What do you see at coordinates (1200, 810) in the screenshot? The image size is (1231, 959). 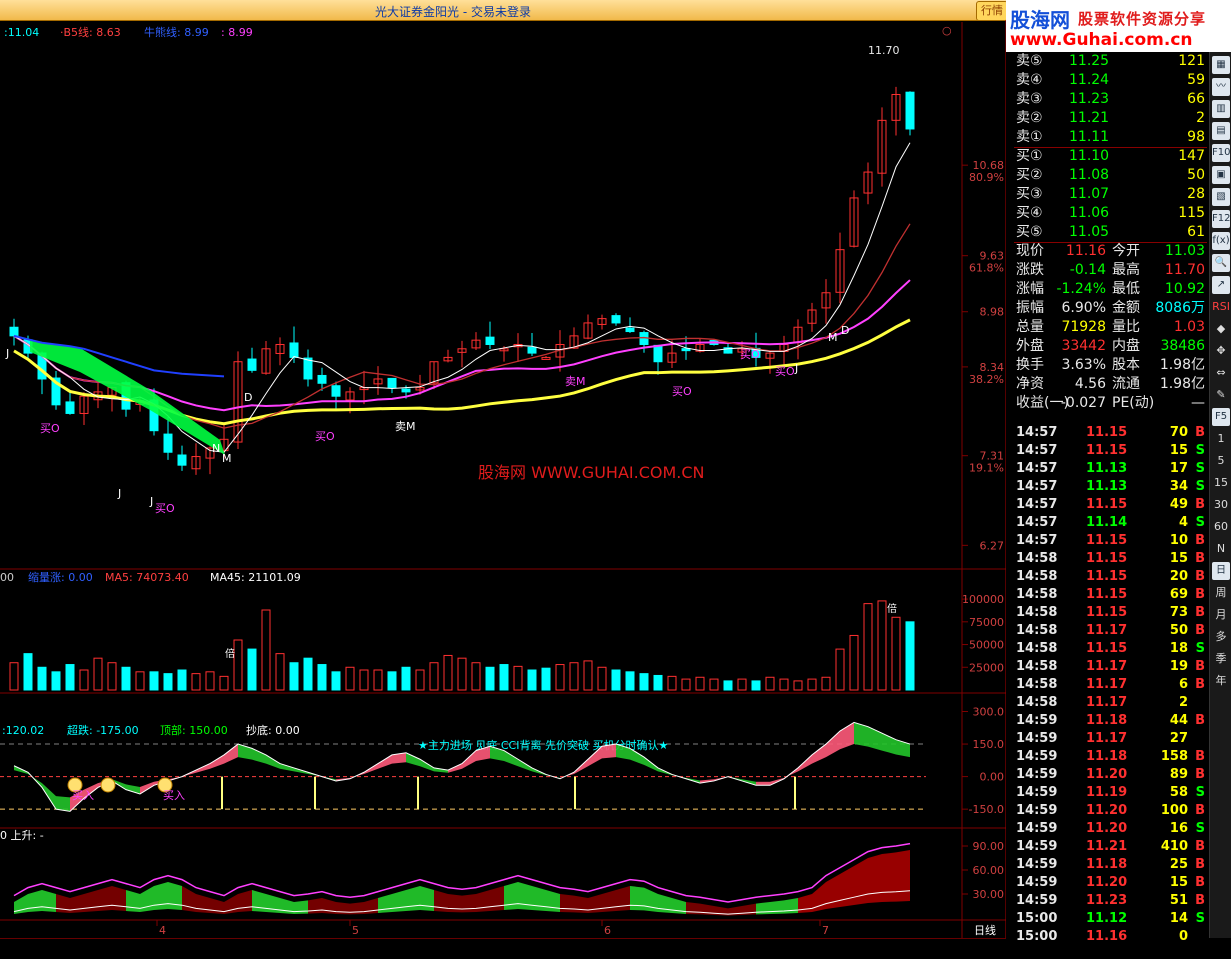 I see `tick-direction: B` at bounding box center [1200, 810].